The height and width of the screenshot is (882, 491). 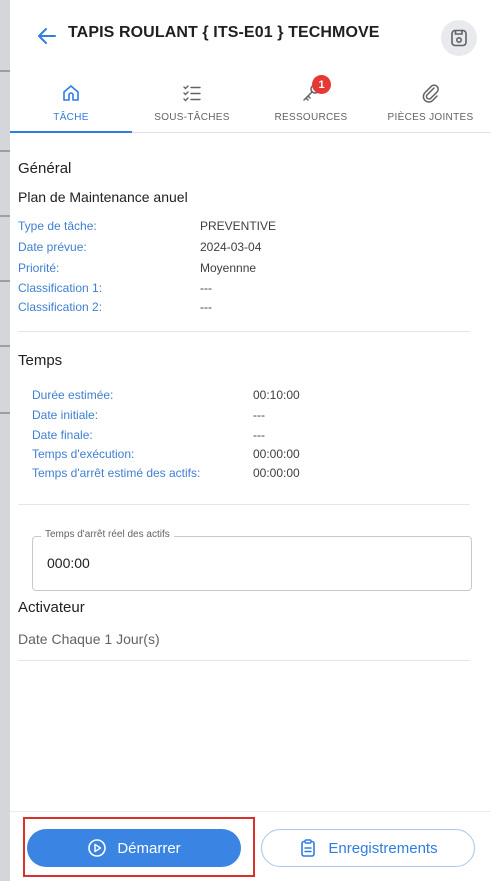 What do you see at coordinates (89, 639) in the screenshot?
I see `activateur-text: Date Chaque 1 Jour(s)` at bounding box center [89, 639].